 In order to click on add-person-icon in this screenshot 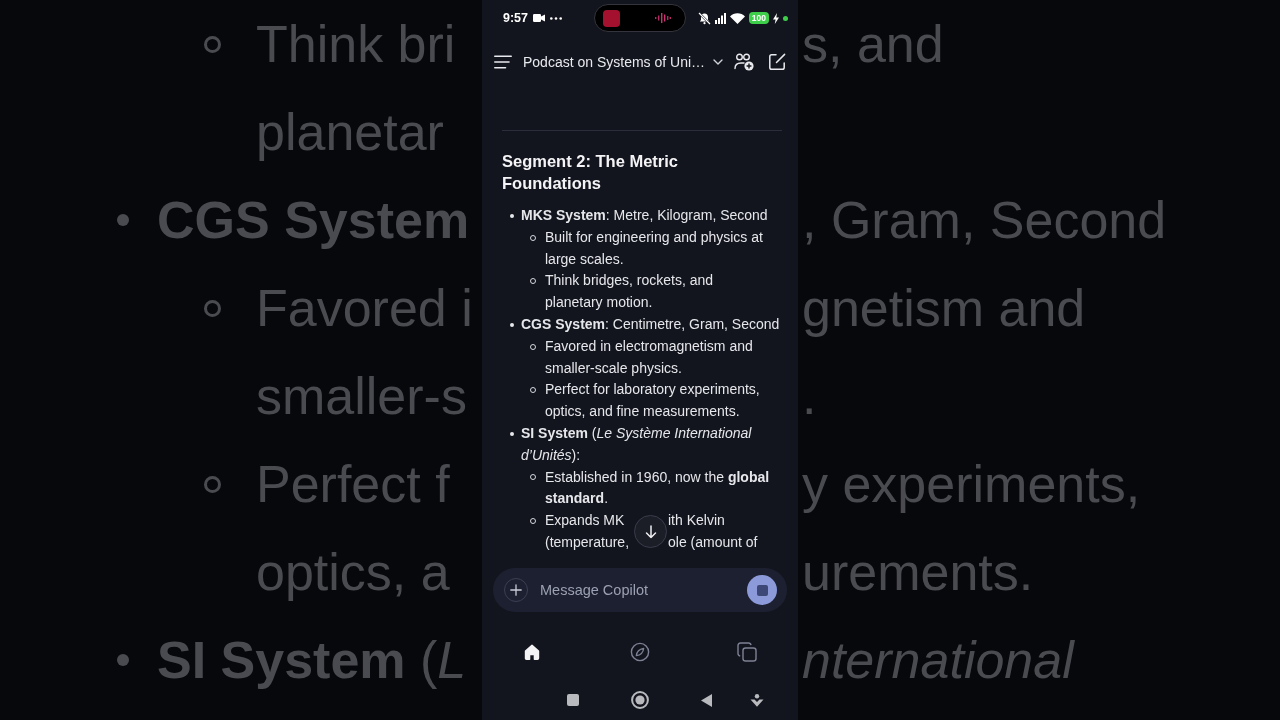, I will do `click(744, 62)`.